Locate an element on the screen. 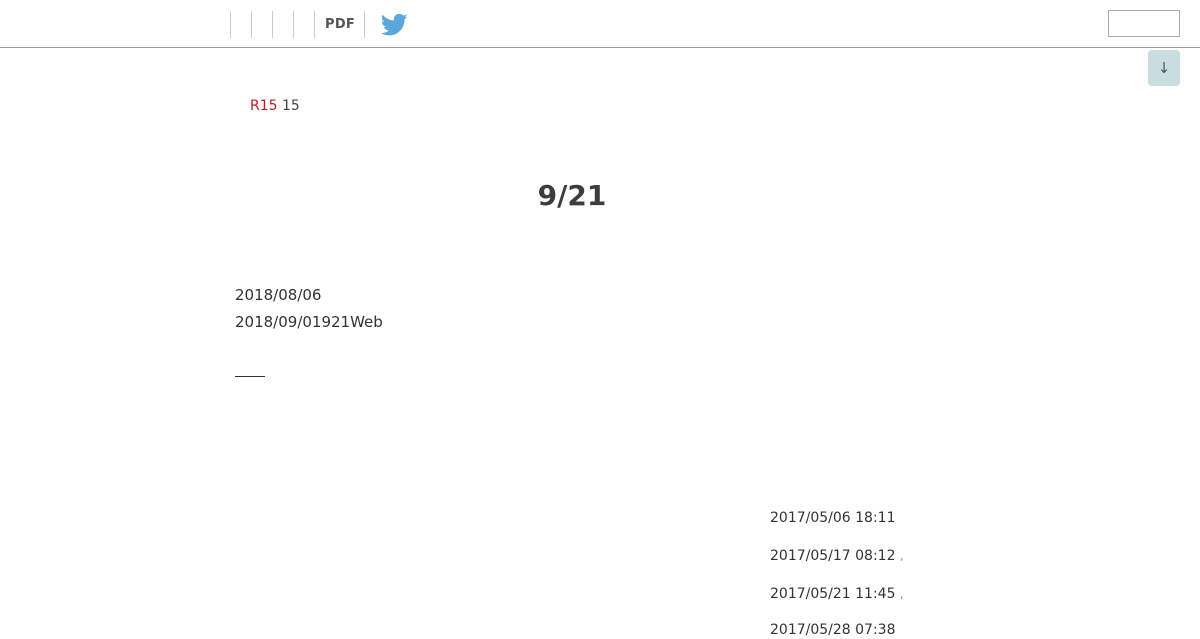 The image size is (1200, 639). rating-value: 15 is located at coordinates (291, 106).